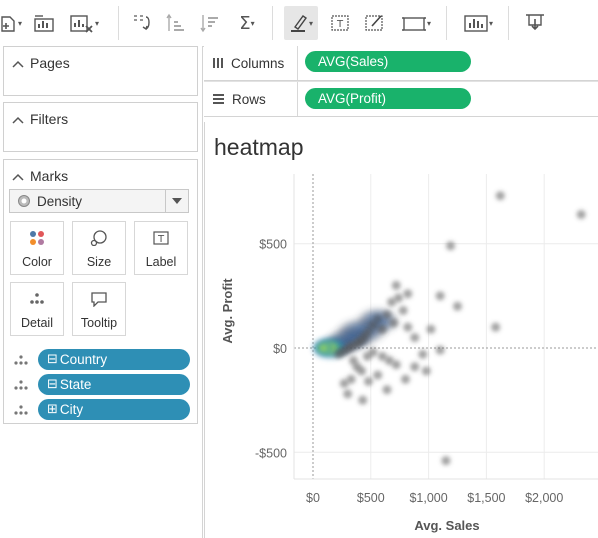  Describe the element at coordinates (99, 299) in the screenshot. I see `tooltip-icon` at that location.